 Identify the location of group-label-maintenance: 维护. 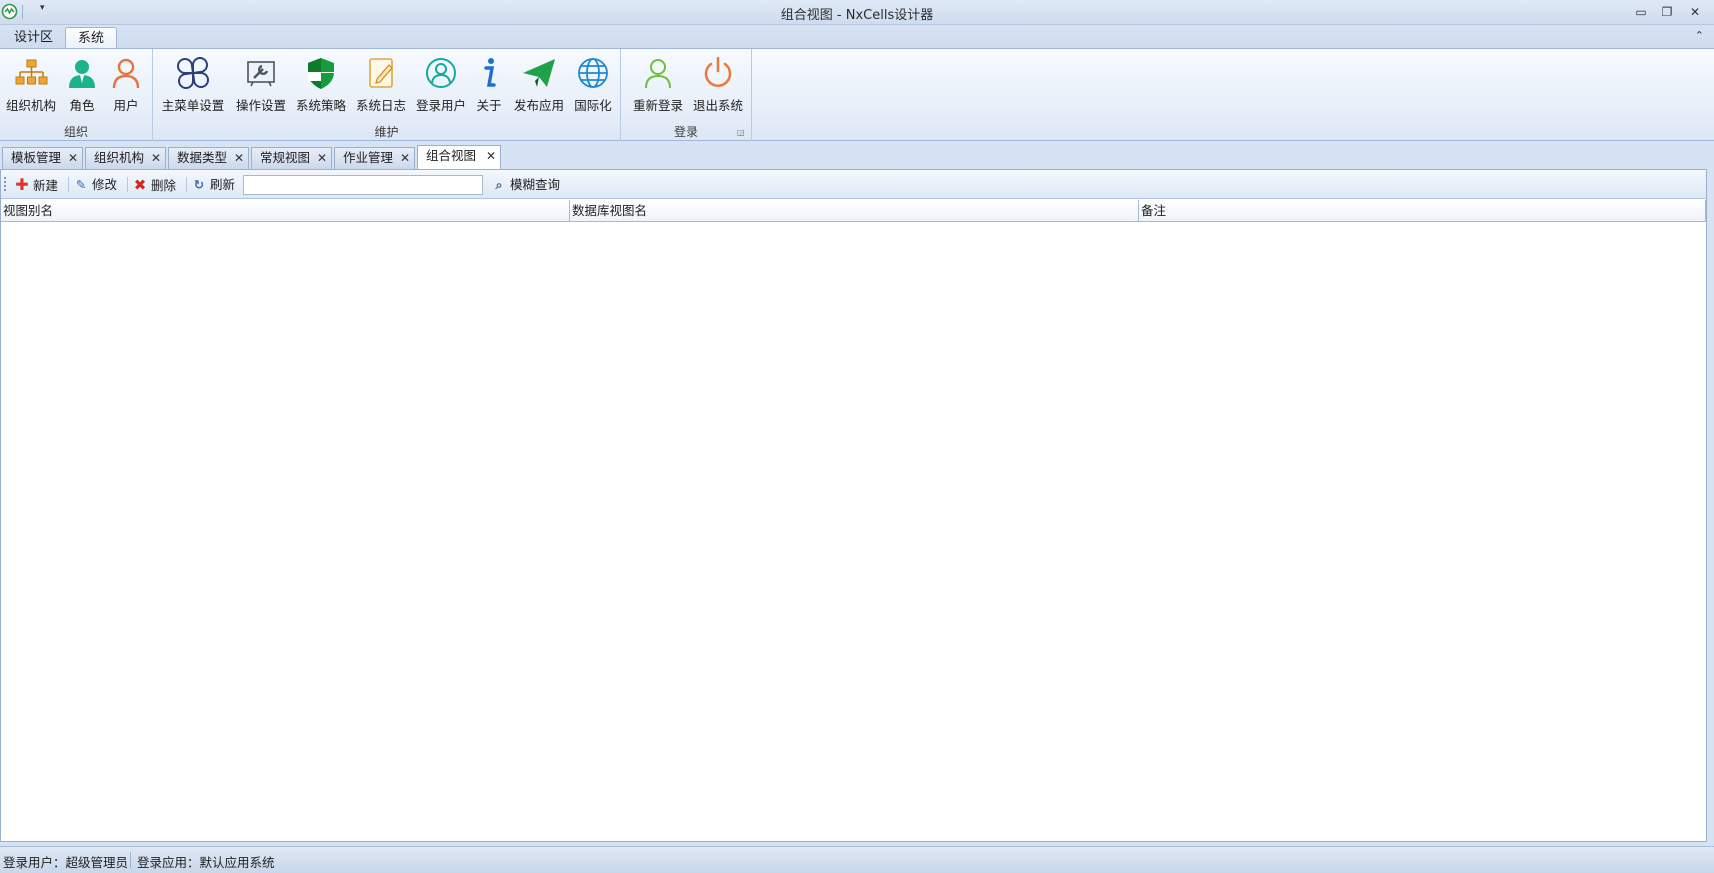
(386, 132).